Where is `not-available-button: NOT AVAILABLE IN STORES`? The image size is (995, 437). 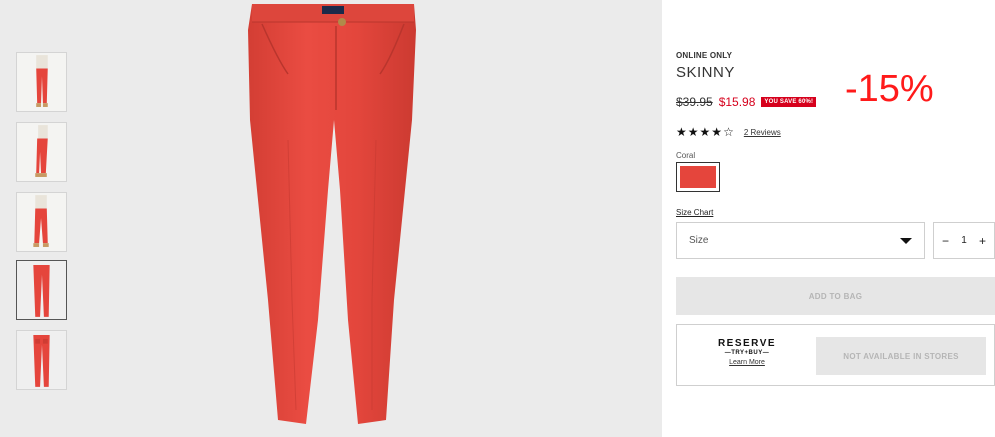 not-available-button: NOT AVAILABLE IN STORES is located at coordinates (901, 356).